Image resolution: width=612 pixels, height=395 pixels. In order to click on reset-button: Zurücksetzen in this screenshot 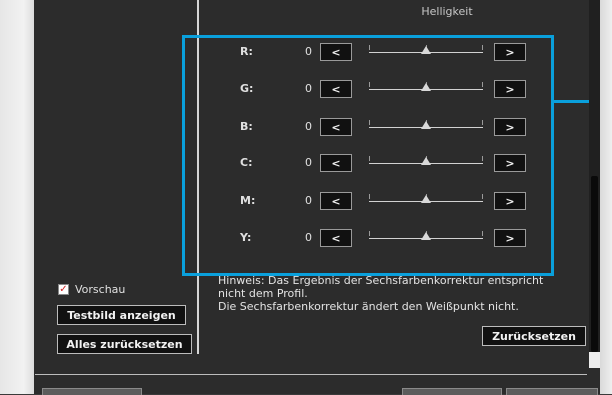, I will do `click(534, 336)`.